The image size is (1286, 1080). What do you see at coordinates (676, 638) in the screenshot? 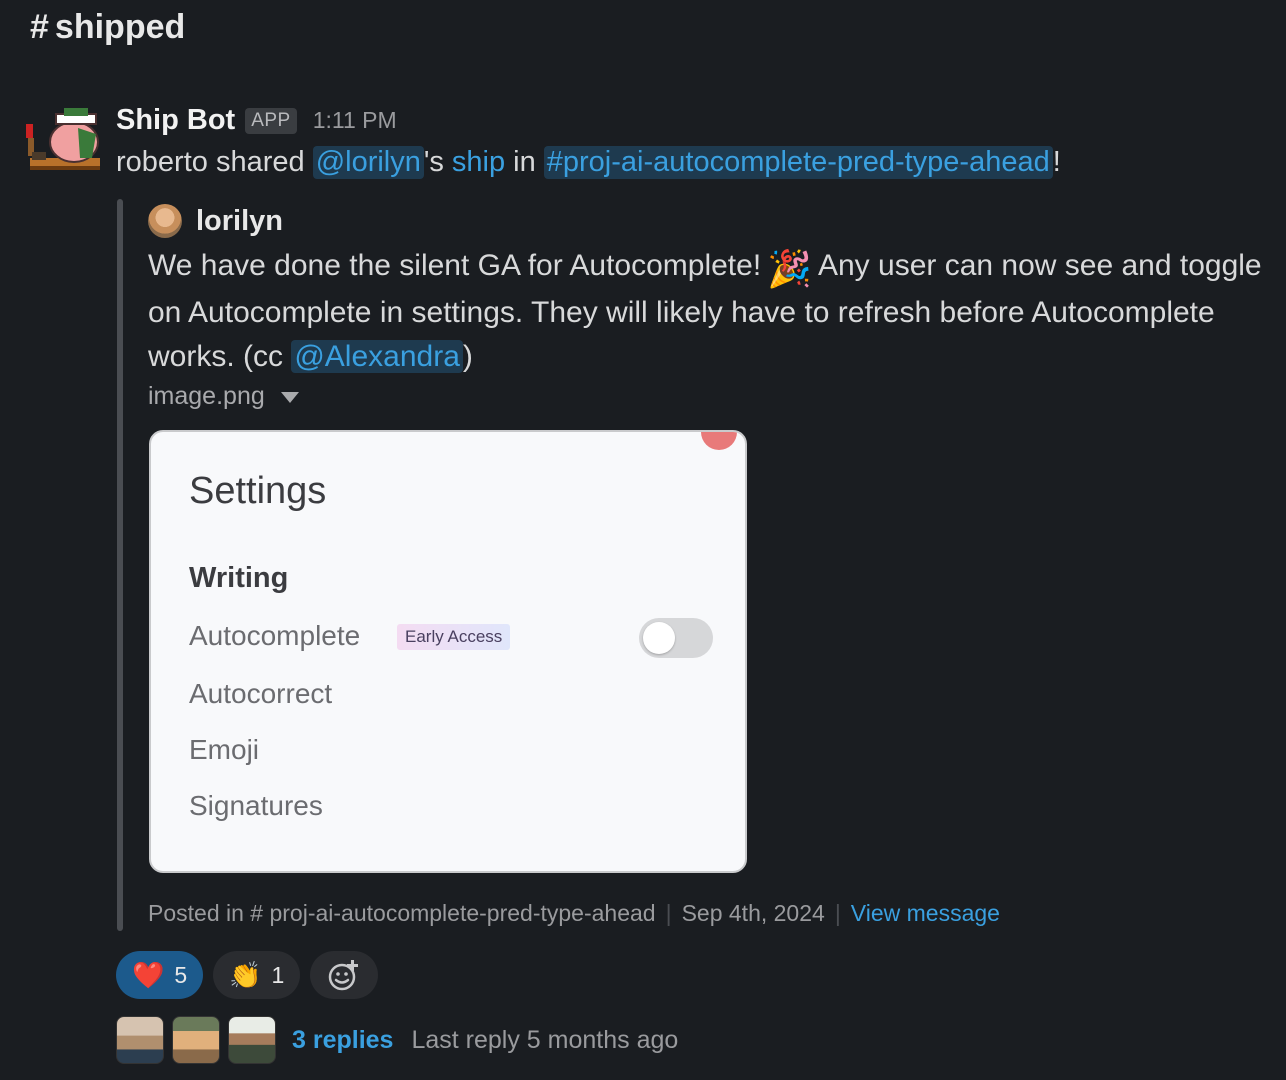
I see `autocomplete-toggle` at bounding box center [676, 638].